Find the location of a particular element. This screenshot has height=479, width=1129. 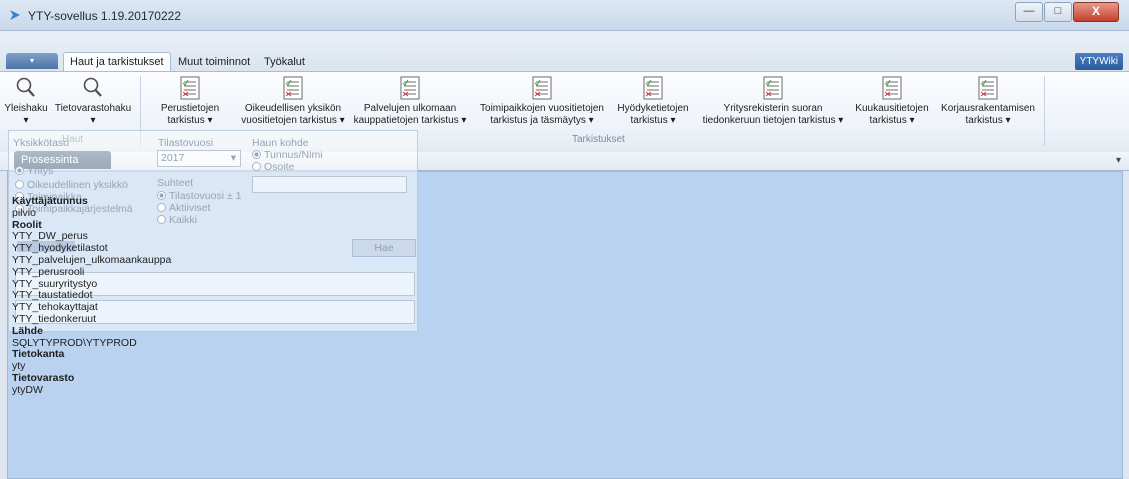

info-label-tietovarasto: Tietovarasto is located at coordinates (43, 377).